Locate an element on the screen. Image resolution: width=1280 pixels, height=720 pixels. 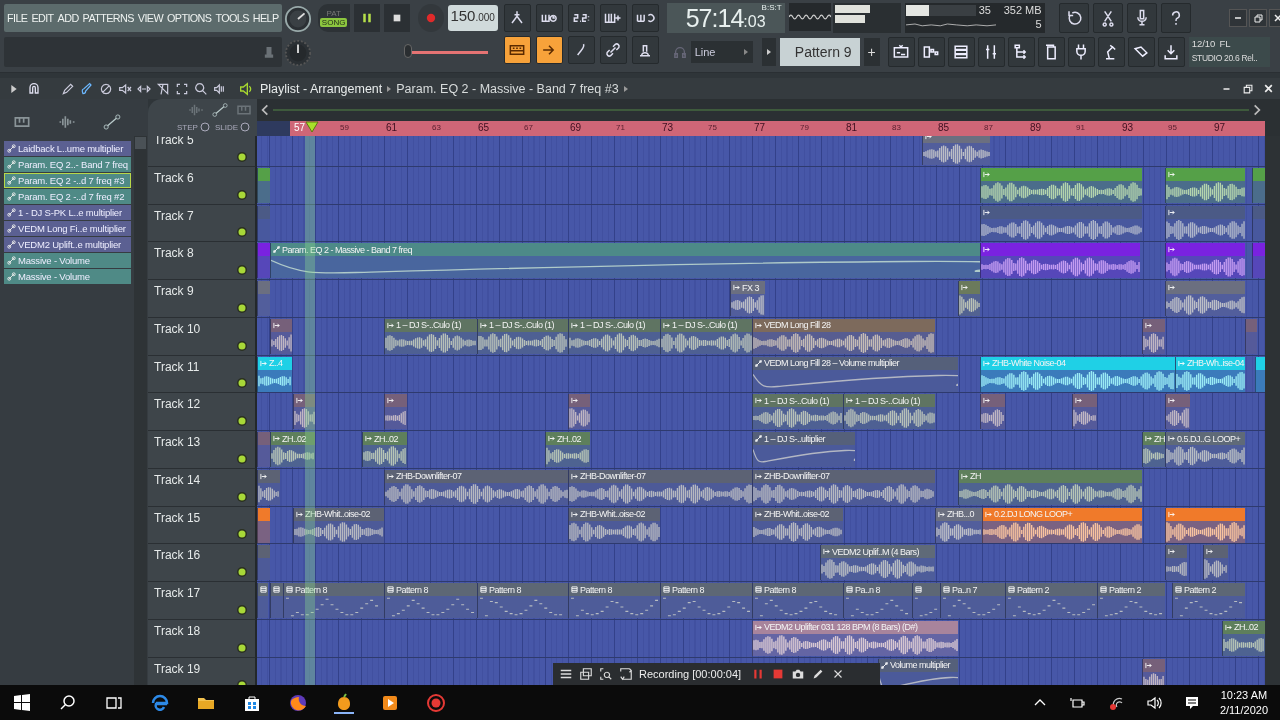
track-header: Track 12 is located at coordinates (202, 412).